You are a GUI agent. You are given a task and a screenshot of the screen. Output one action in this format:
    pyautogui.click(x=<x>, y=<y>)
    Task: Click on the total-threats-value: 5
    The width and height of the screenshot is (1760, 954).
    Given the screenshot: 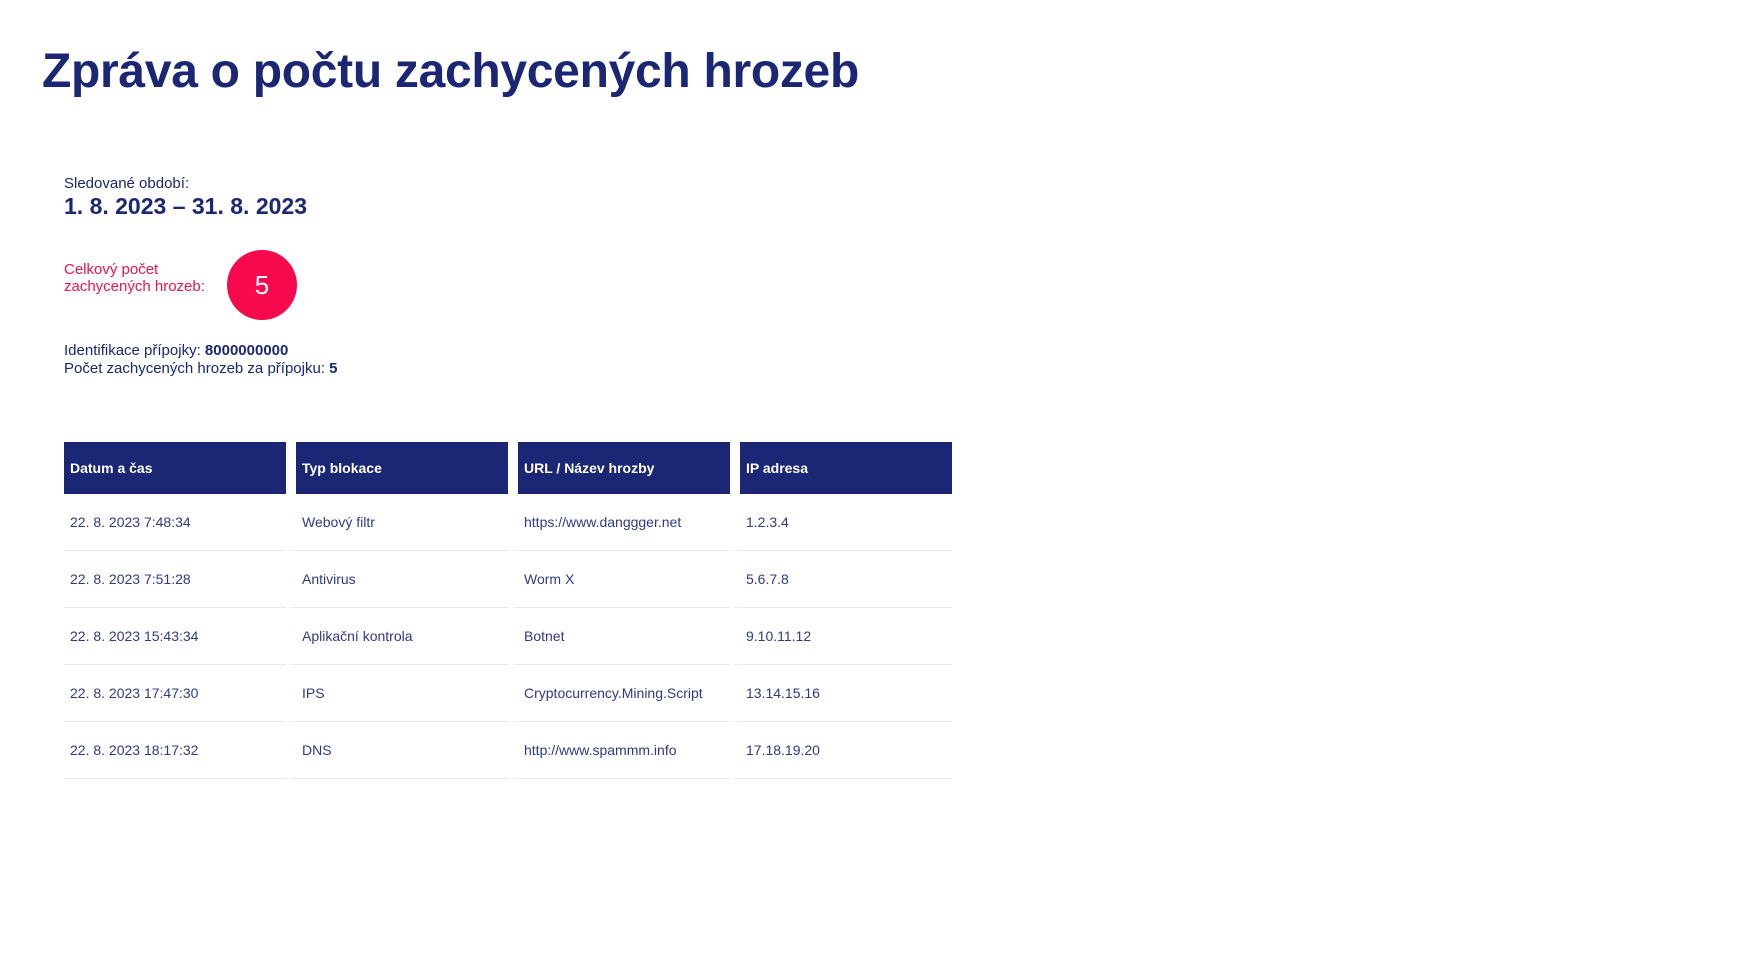 What is the action you would take?
    pyautogui.click(x=262, y=284)
    